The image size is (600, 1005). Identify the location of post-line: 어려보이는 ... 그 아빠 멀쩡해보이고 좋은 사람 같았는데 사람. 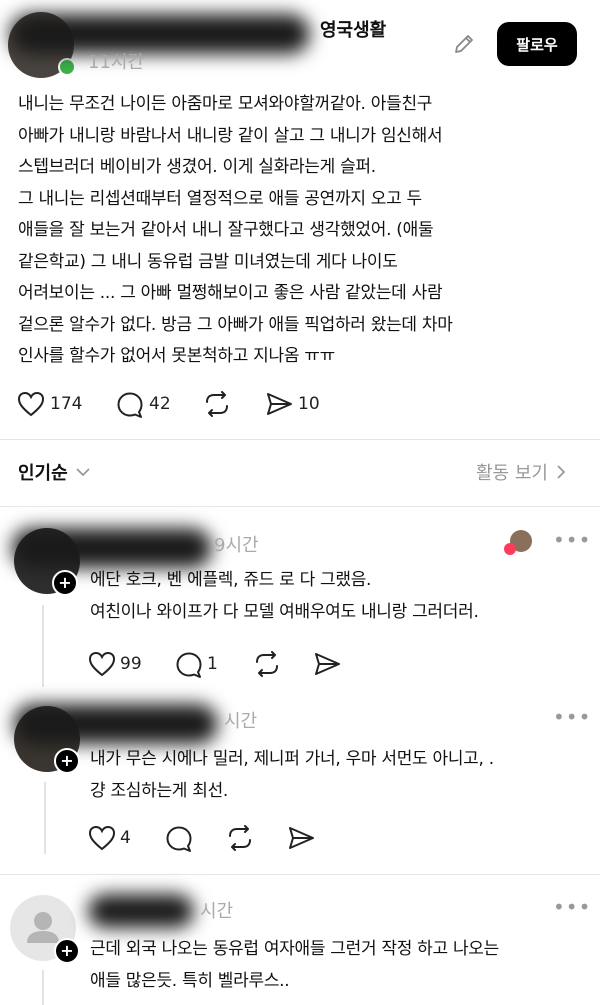
(230, 293).